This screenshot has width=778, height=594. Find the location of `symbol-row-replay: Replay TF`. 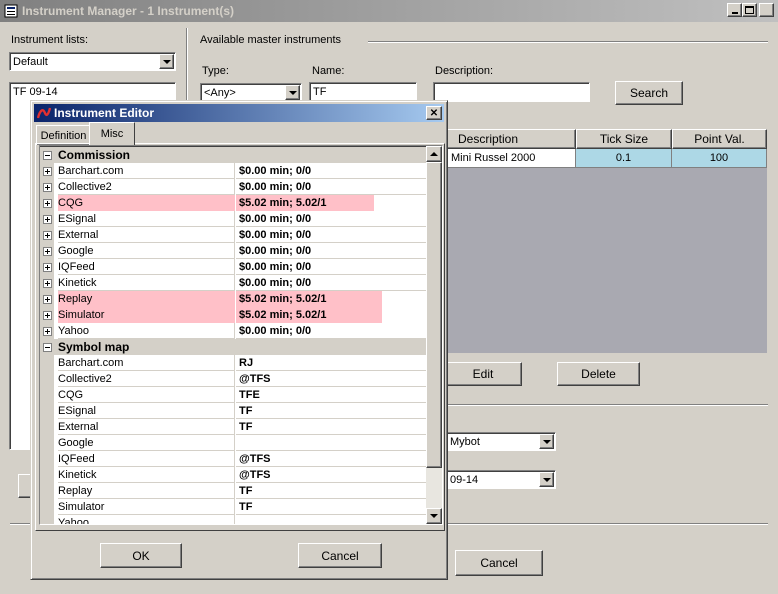

symbol-row-replay: Replay TF is located at coordinates (234, 491).